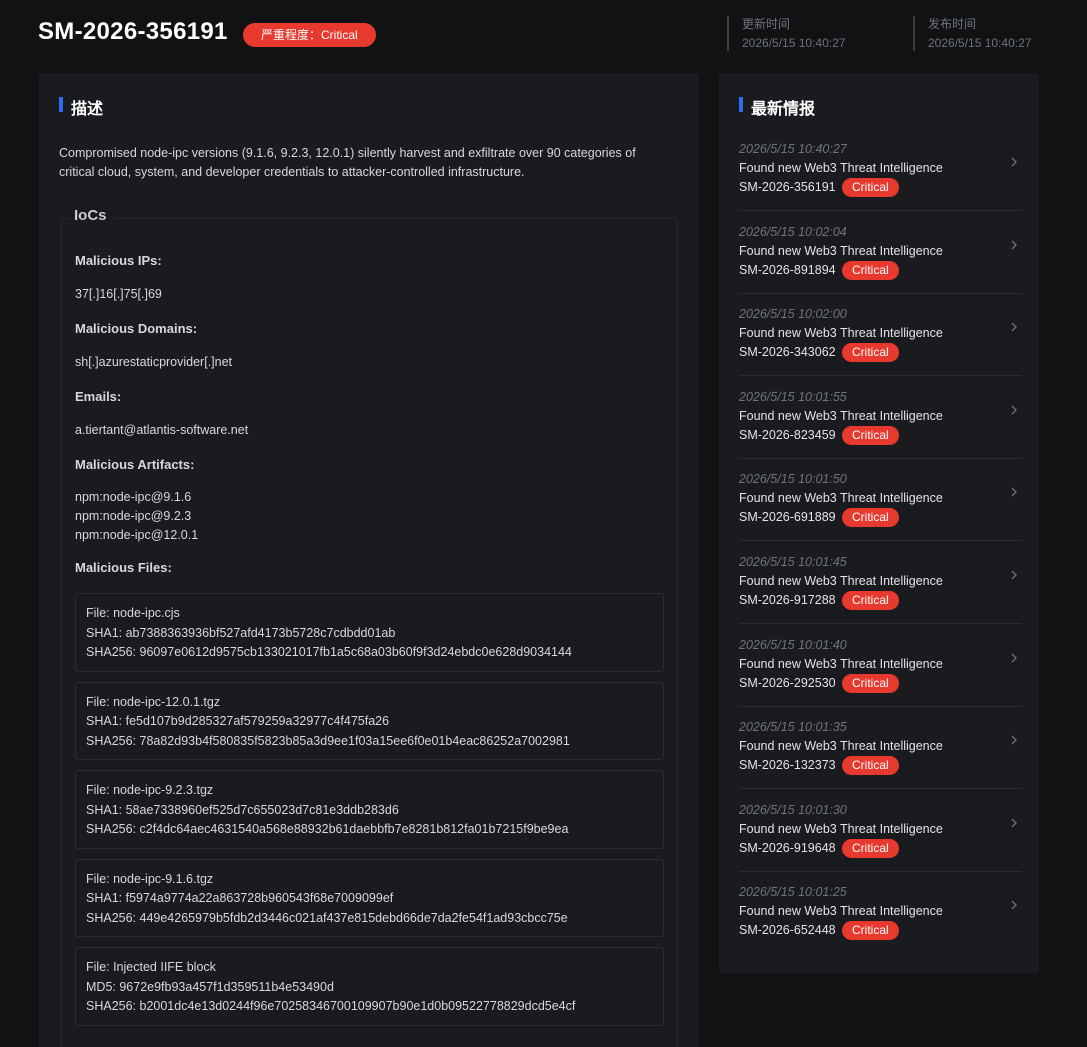 The height and width of the screenshot is (1047, 1087). Describe the element at coordinates (150, 790) in the screenshot. I see `file-name: File: node-ipc-9.2.3.tgz` at that location.